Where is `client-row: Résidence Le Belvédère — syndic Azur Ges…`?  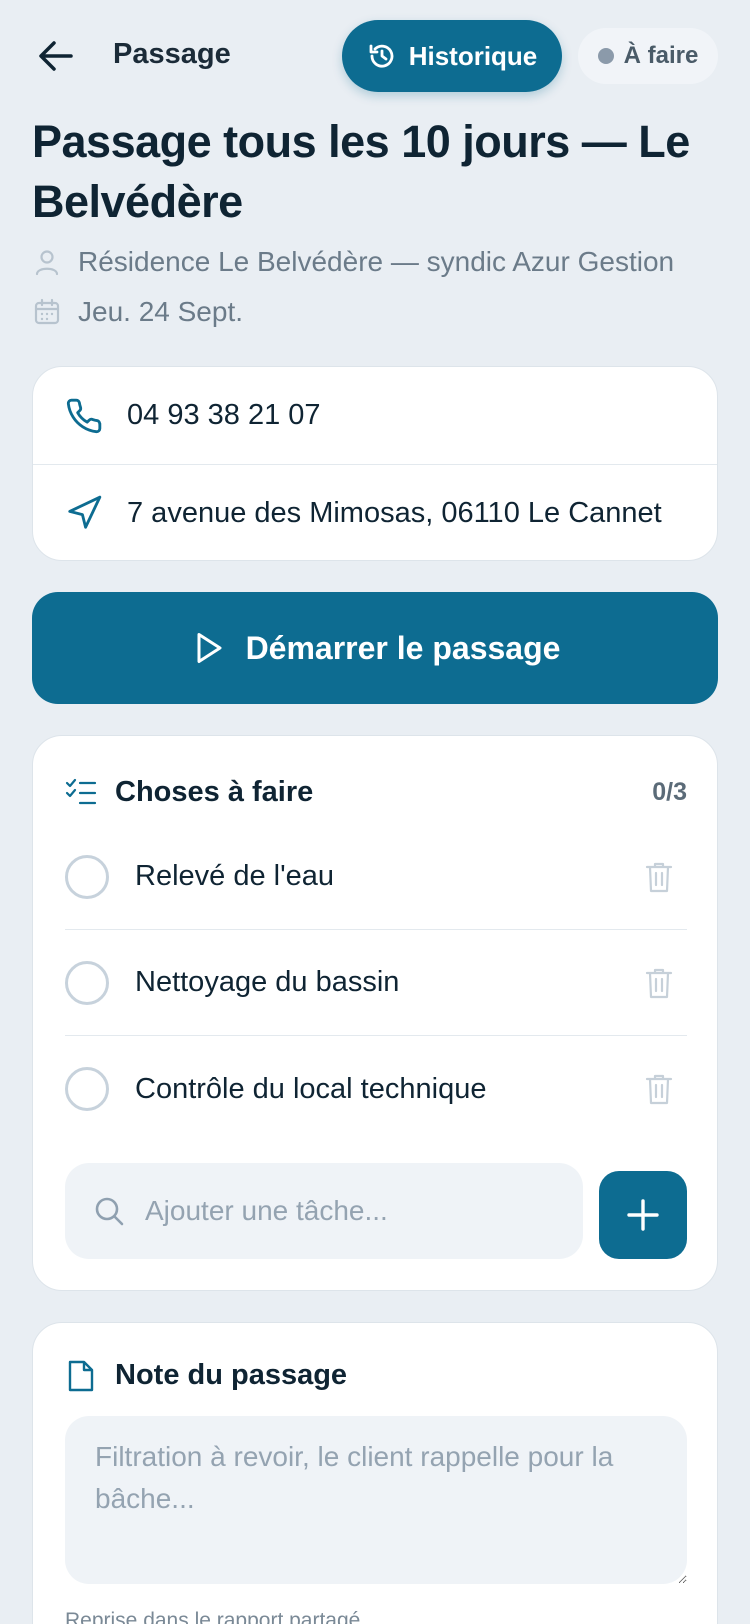 client-row: Résidence Le Belvédère — syndic Azur Ges… is located at coordinates (353, 262).